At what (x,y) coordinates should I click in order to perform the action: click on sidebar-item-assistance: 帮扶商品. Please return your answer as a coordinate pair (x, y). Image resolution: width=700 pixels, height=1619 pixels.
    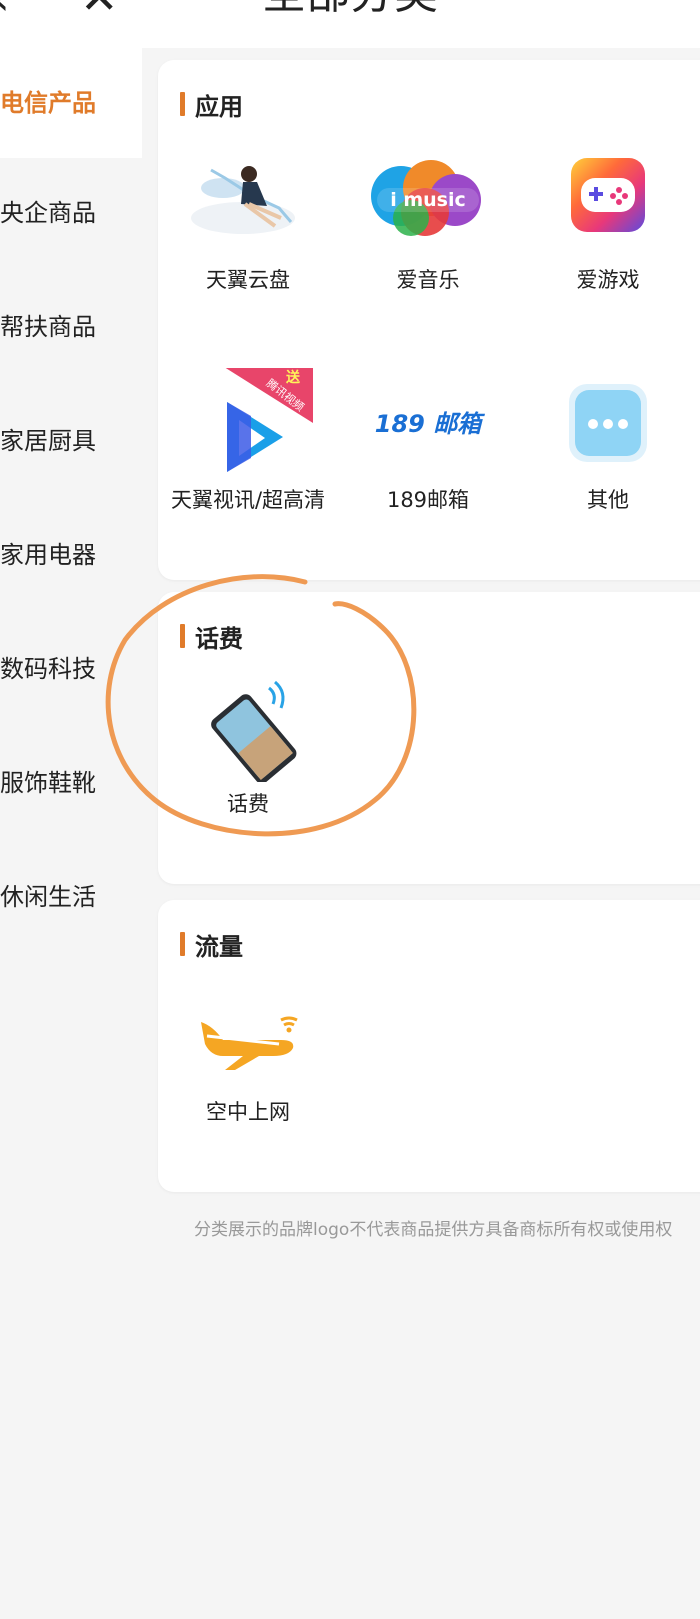
    Looking at the image, I should click on (71, 327).